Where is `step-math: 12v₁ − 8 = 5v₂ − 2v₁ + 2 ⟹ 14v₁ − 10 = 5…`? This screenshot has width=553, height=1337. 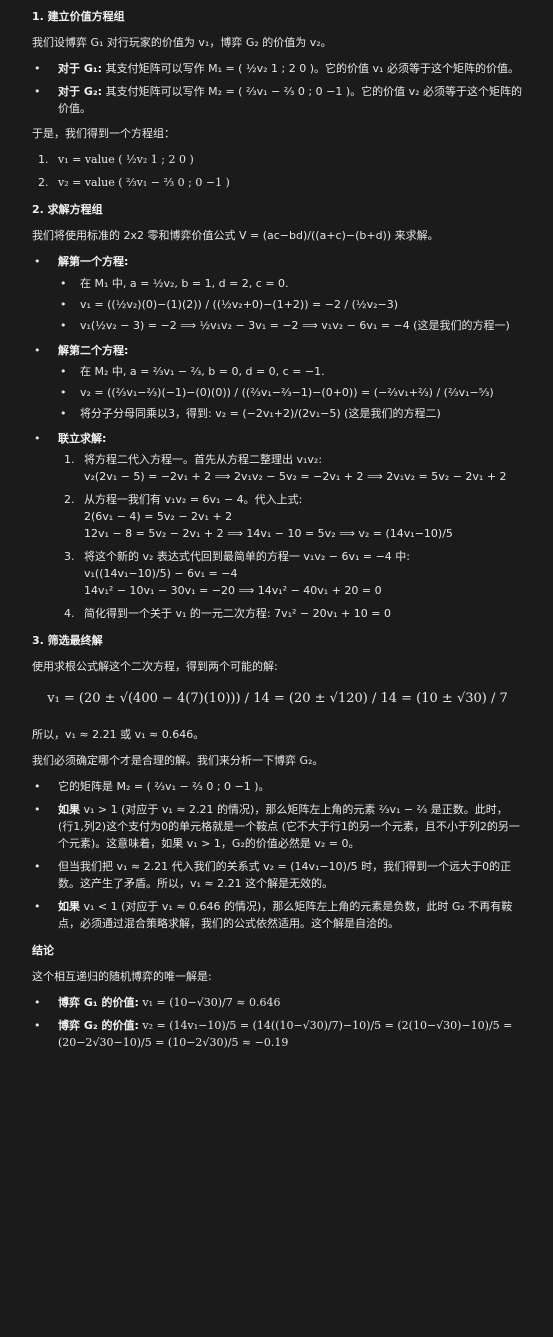
step-math: 12v₁ − 8 = 5v₂ − 2v₁ + 2 ⟹ 14v₁ − 10 = 5… is located at coordinates (268, 534).